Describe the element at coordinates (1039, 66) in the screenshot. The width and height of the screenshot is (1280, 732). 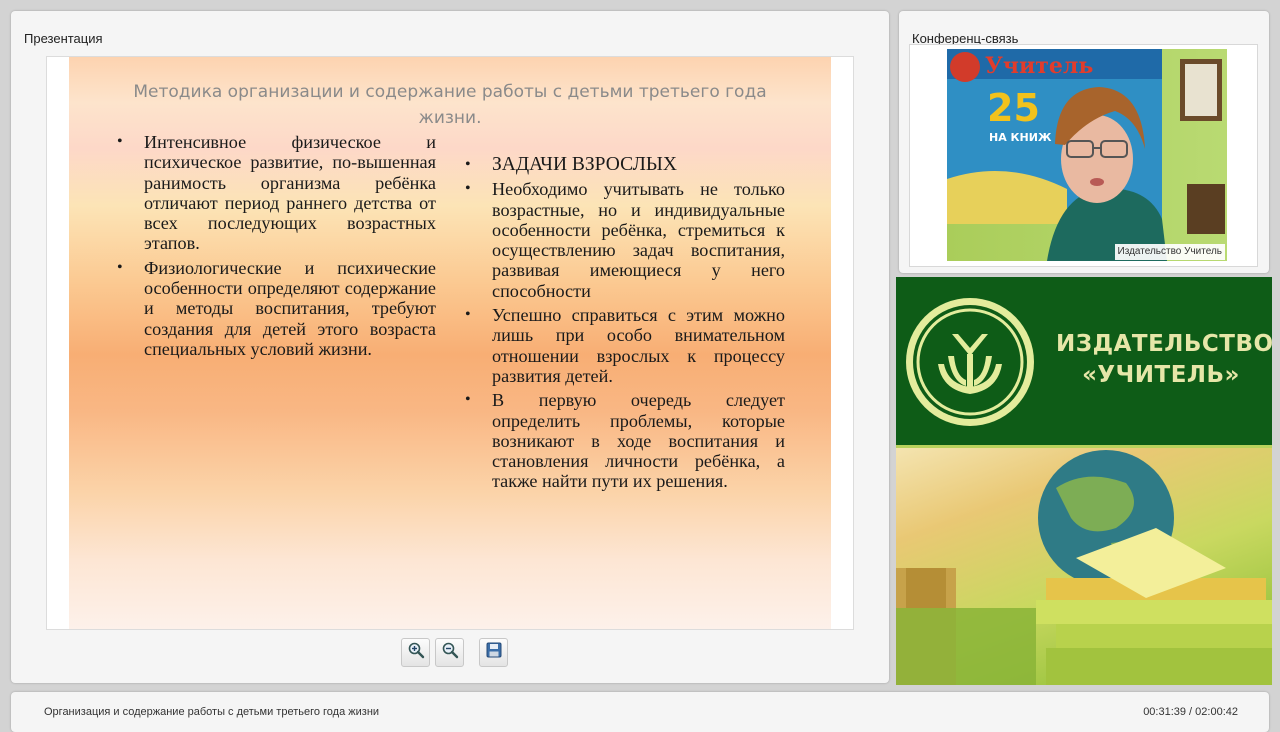
I see `poster-brand: Учитель` at that location.